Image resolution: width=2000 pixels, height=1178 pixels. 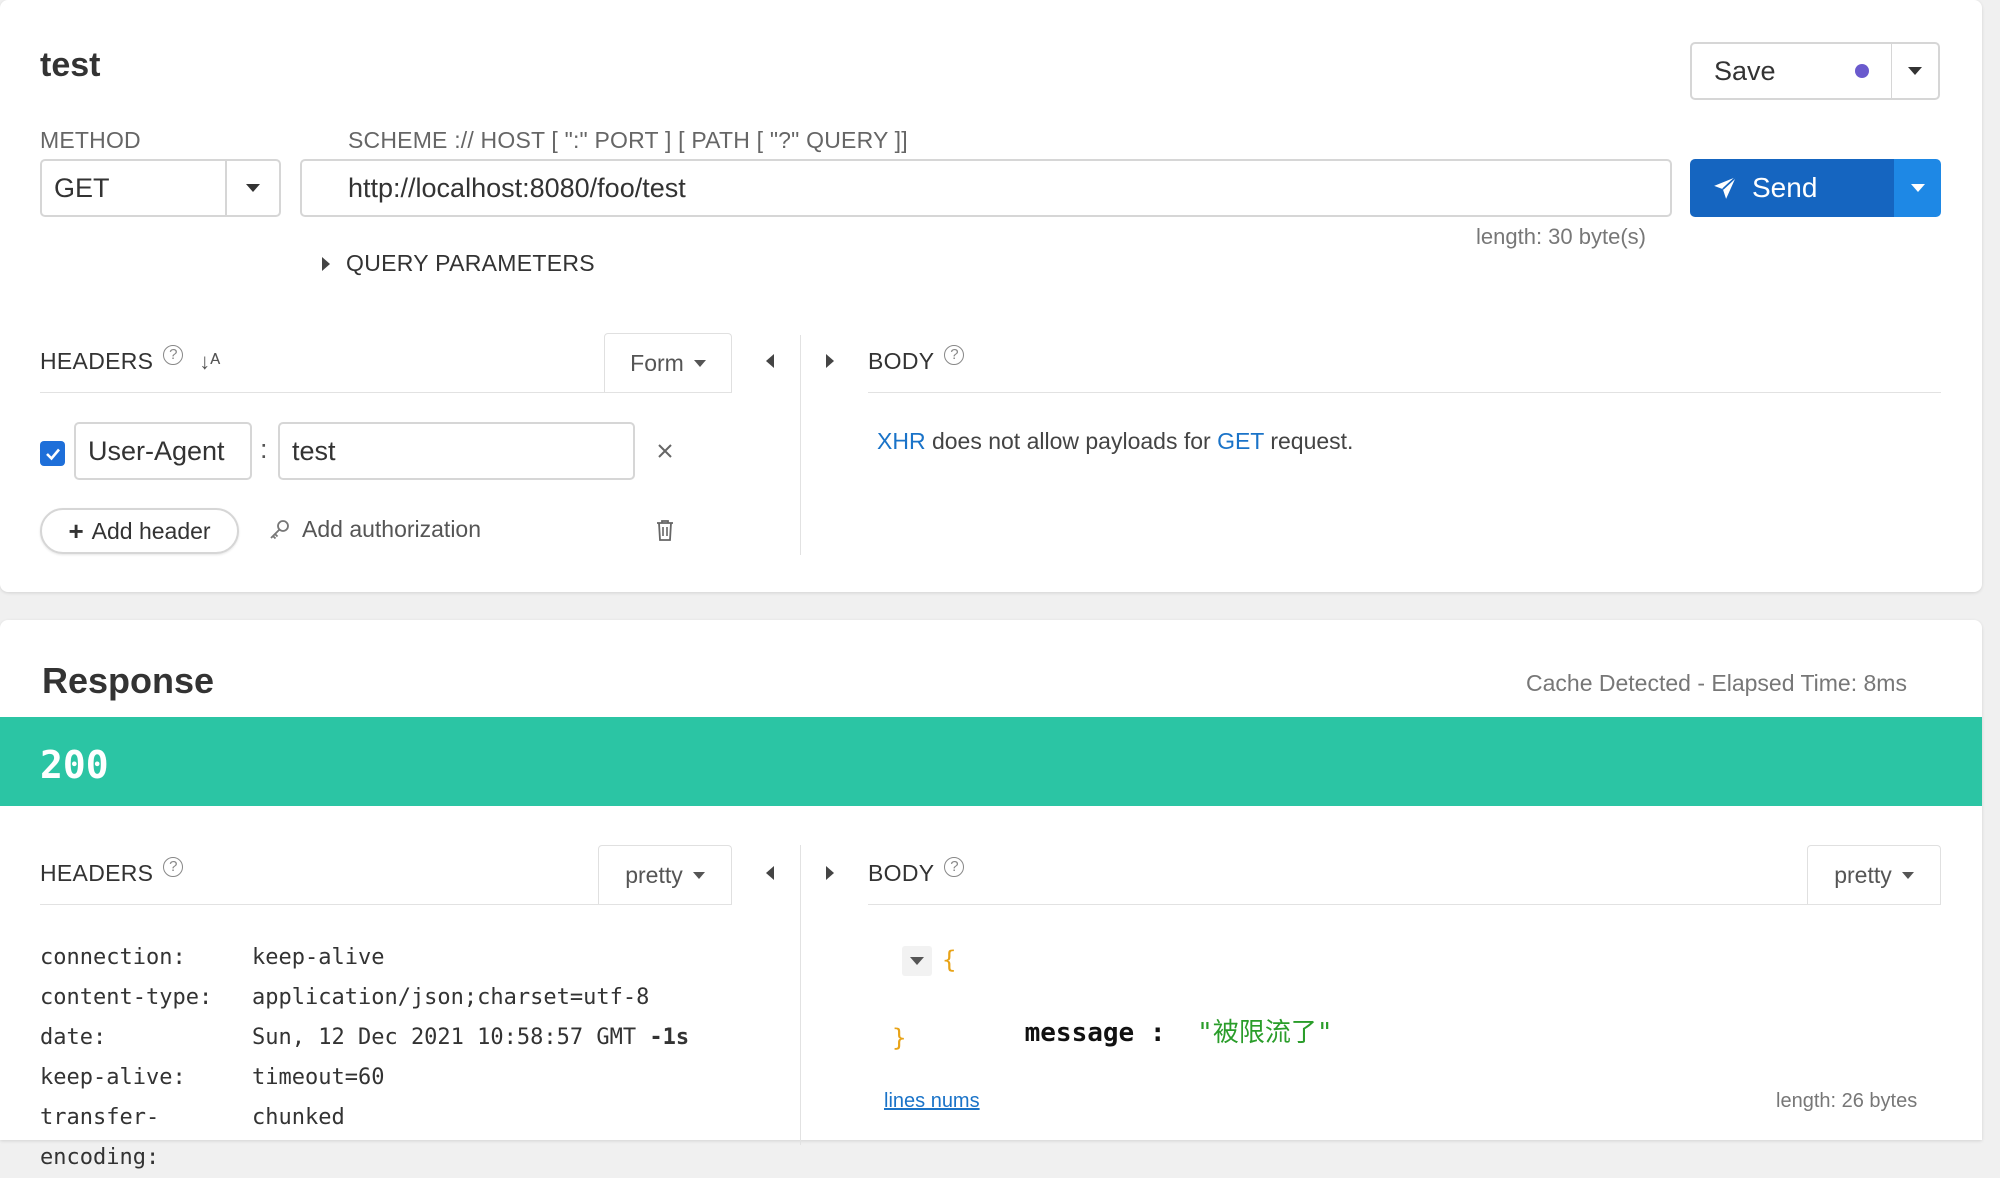 I want to click on get-link: GET, so click(x=1240, y=441).